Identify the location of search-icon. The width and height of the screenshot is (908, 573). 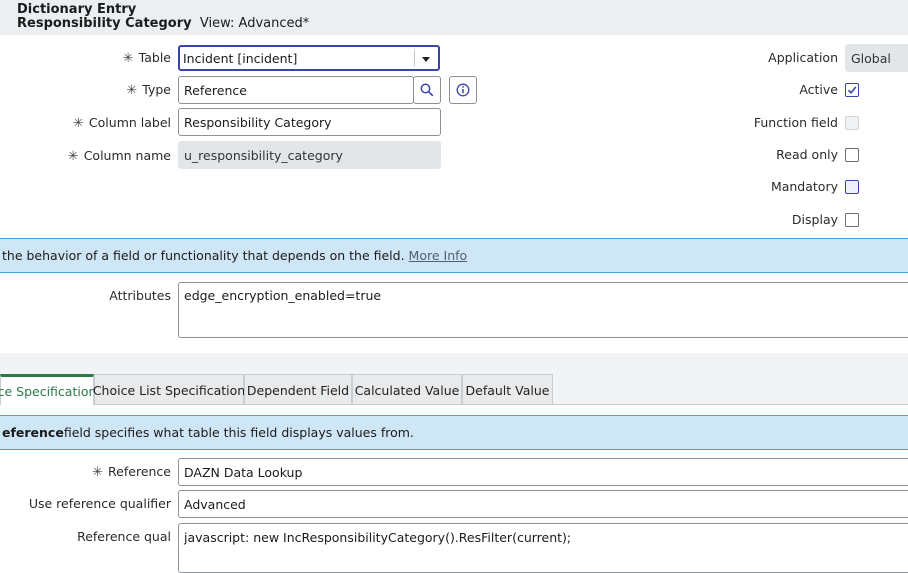
(427, 90).